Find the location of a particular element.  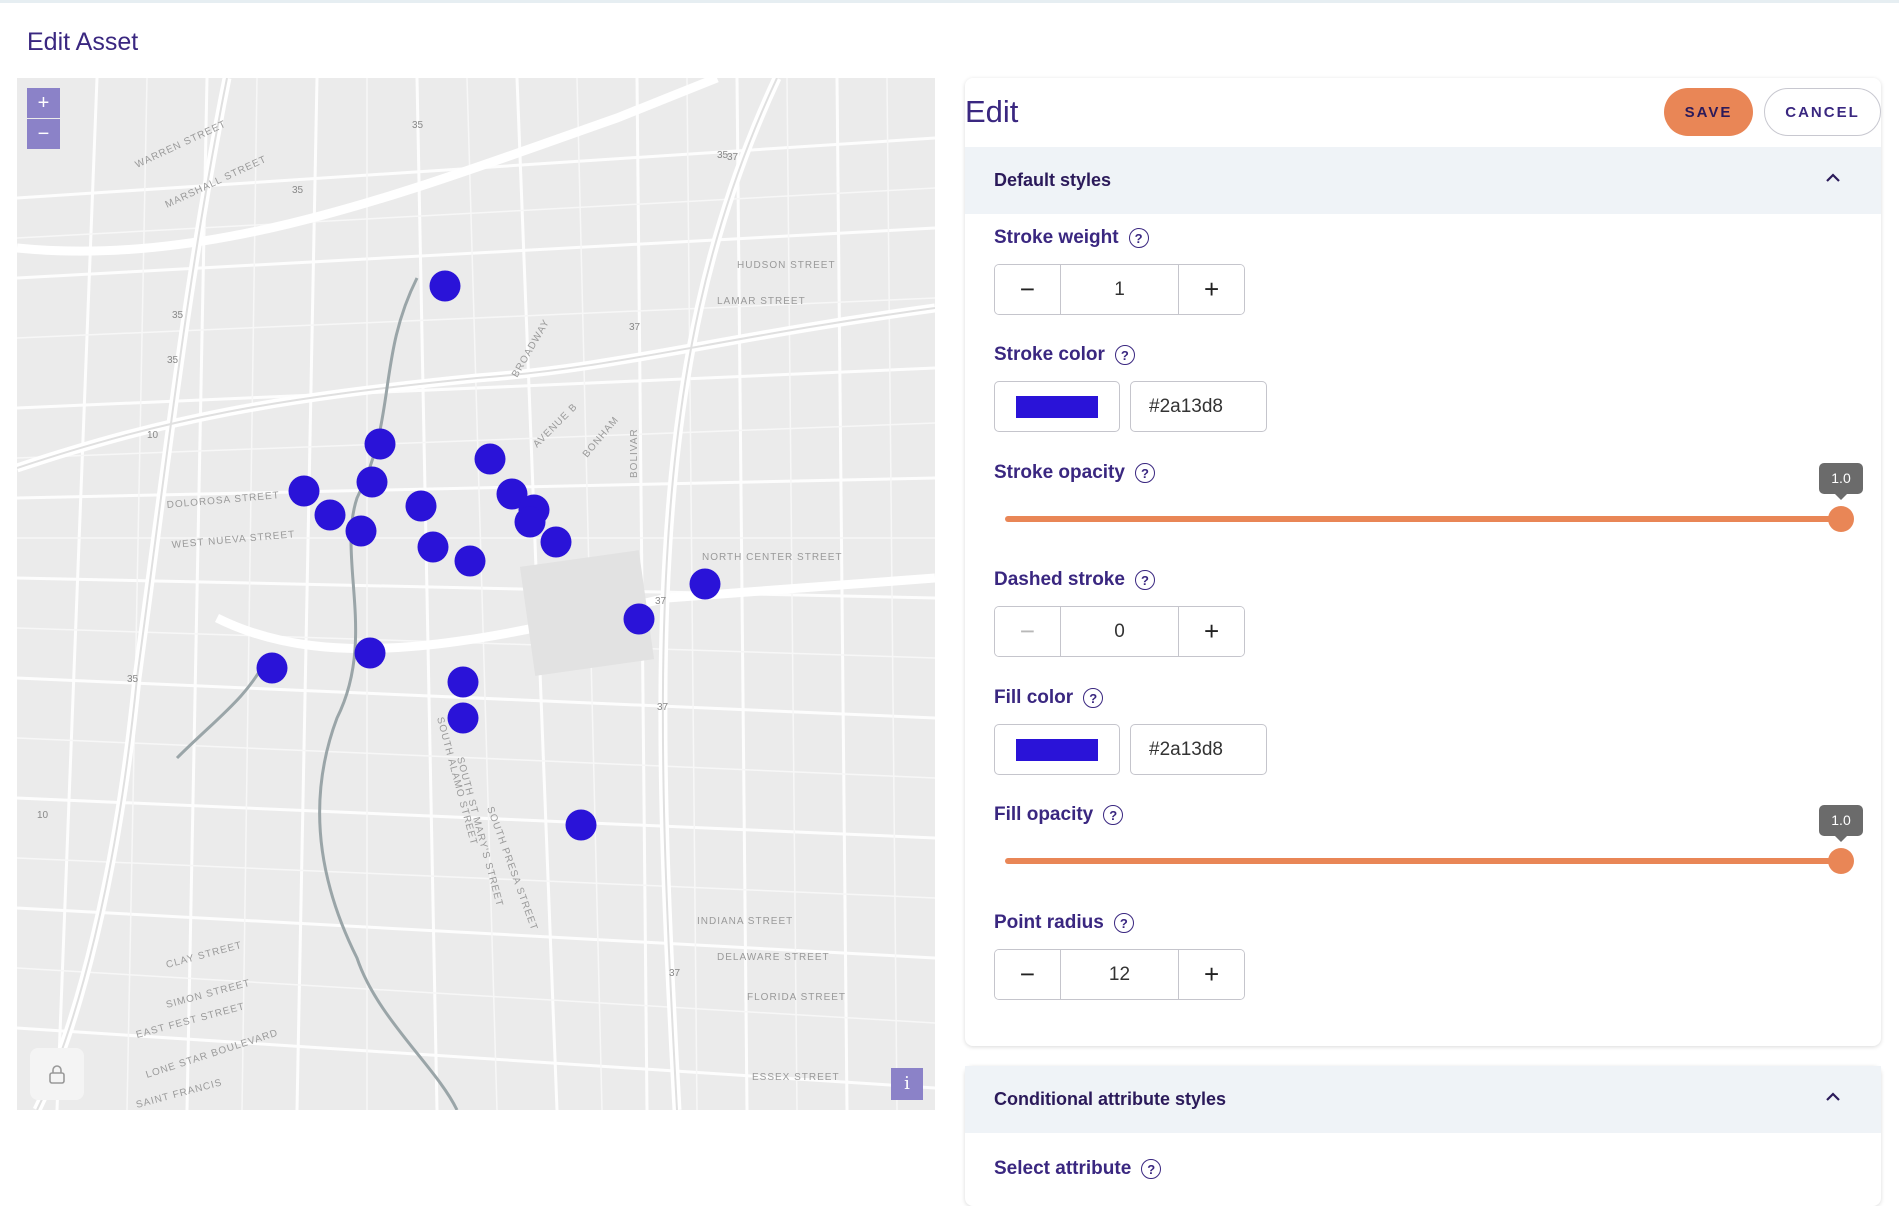

dashed-stroke-label: Dashed stroke ? is located at coordinates (1074, 580).